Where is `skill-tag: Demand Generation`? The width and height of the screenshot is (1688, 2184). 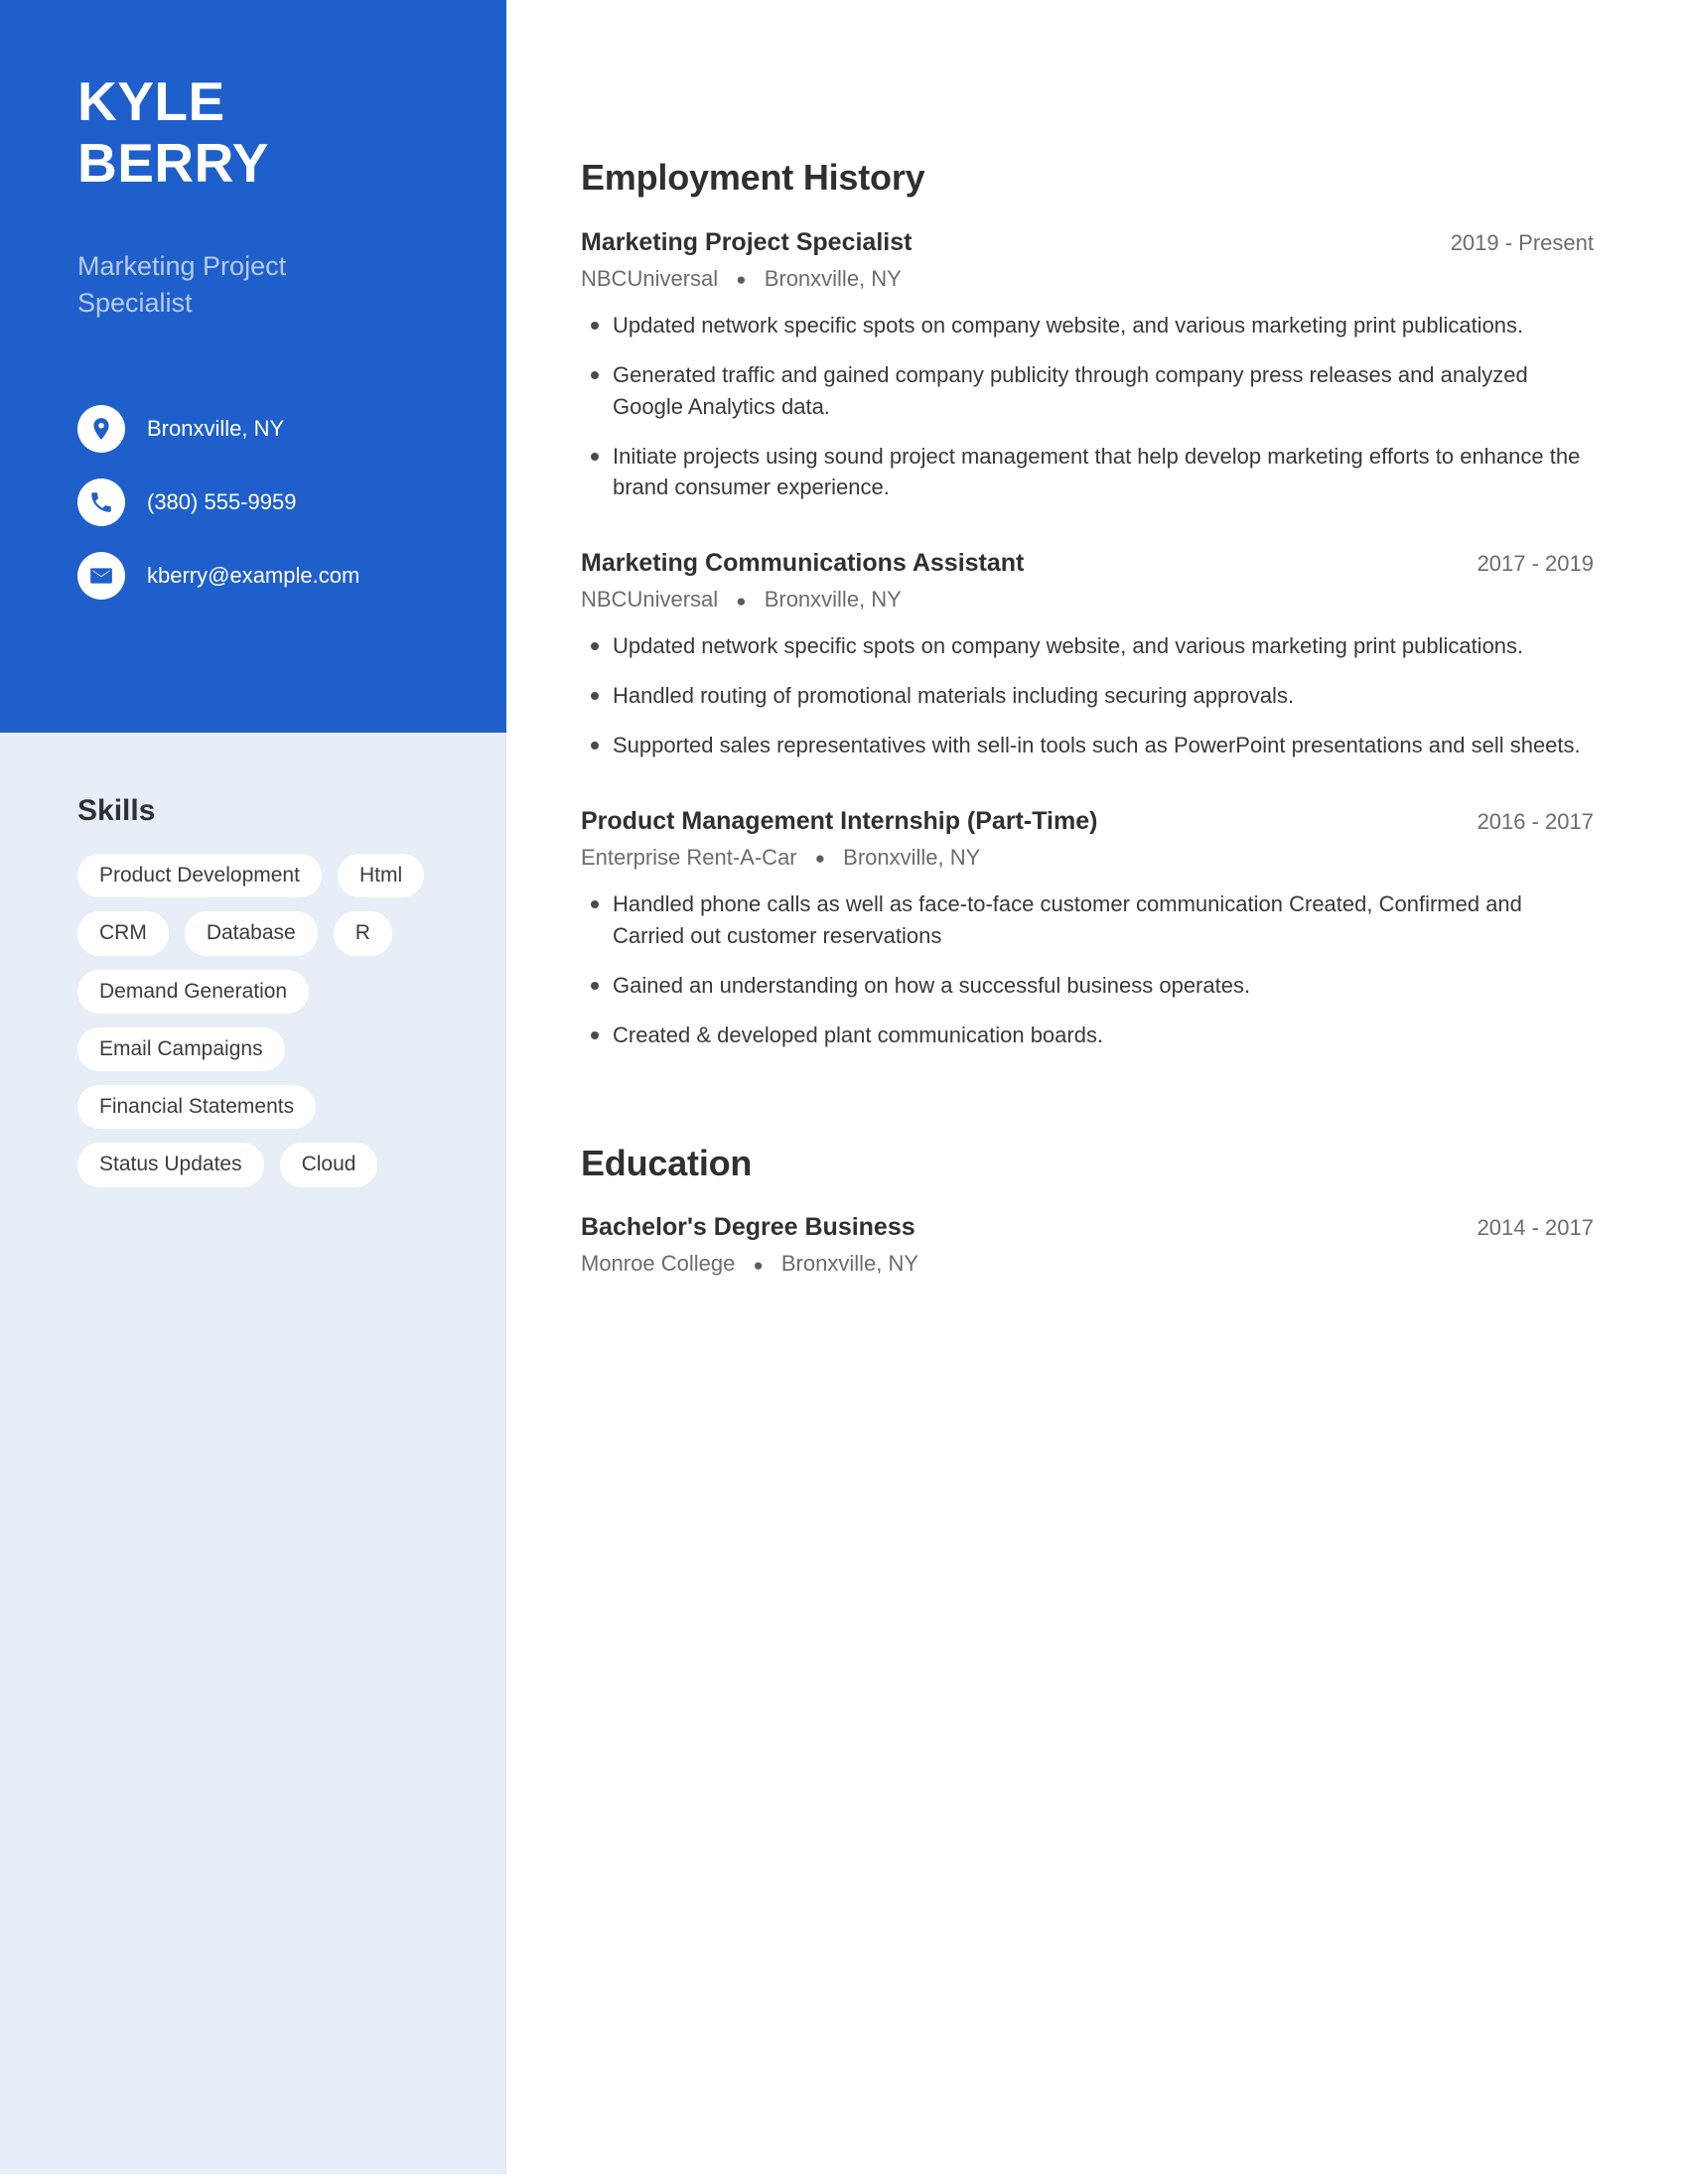
skill-tag: Demand Generation is located at coordinates (193, 991).